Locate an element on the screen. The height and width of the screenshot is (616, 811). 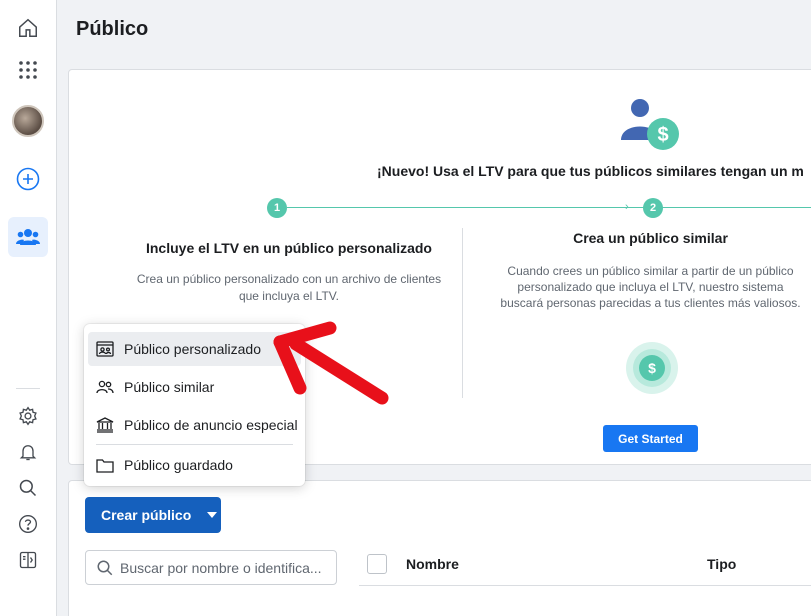
menu-item-lookalike-audience: Público similar is located at coordinates (194, 387).